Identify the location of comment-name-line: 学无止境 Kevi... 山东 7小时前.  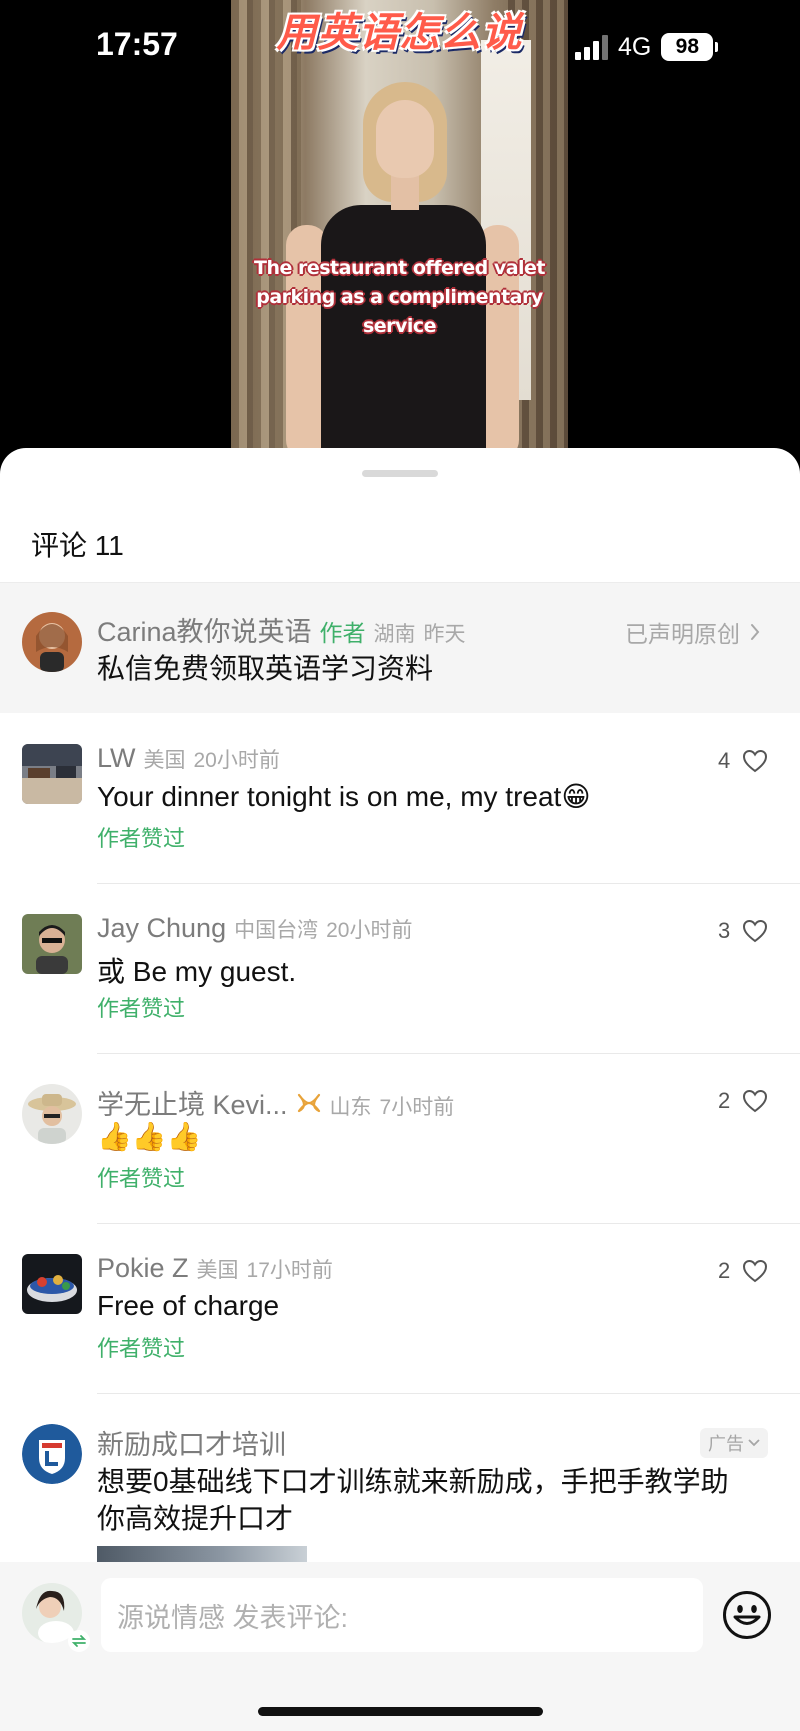
(275, 1102).